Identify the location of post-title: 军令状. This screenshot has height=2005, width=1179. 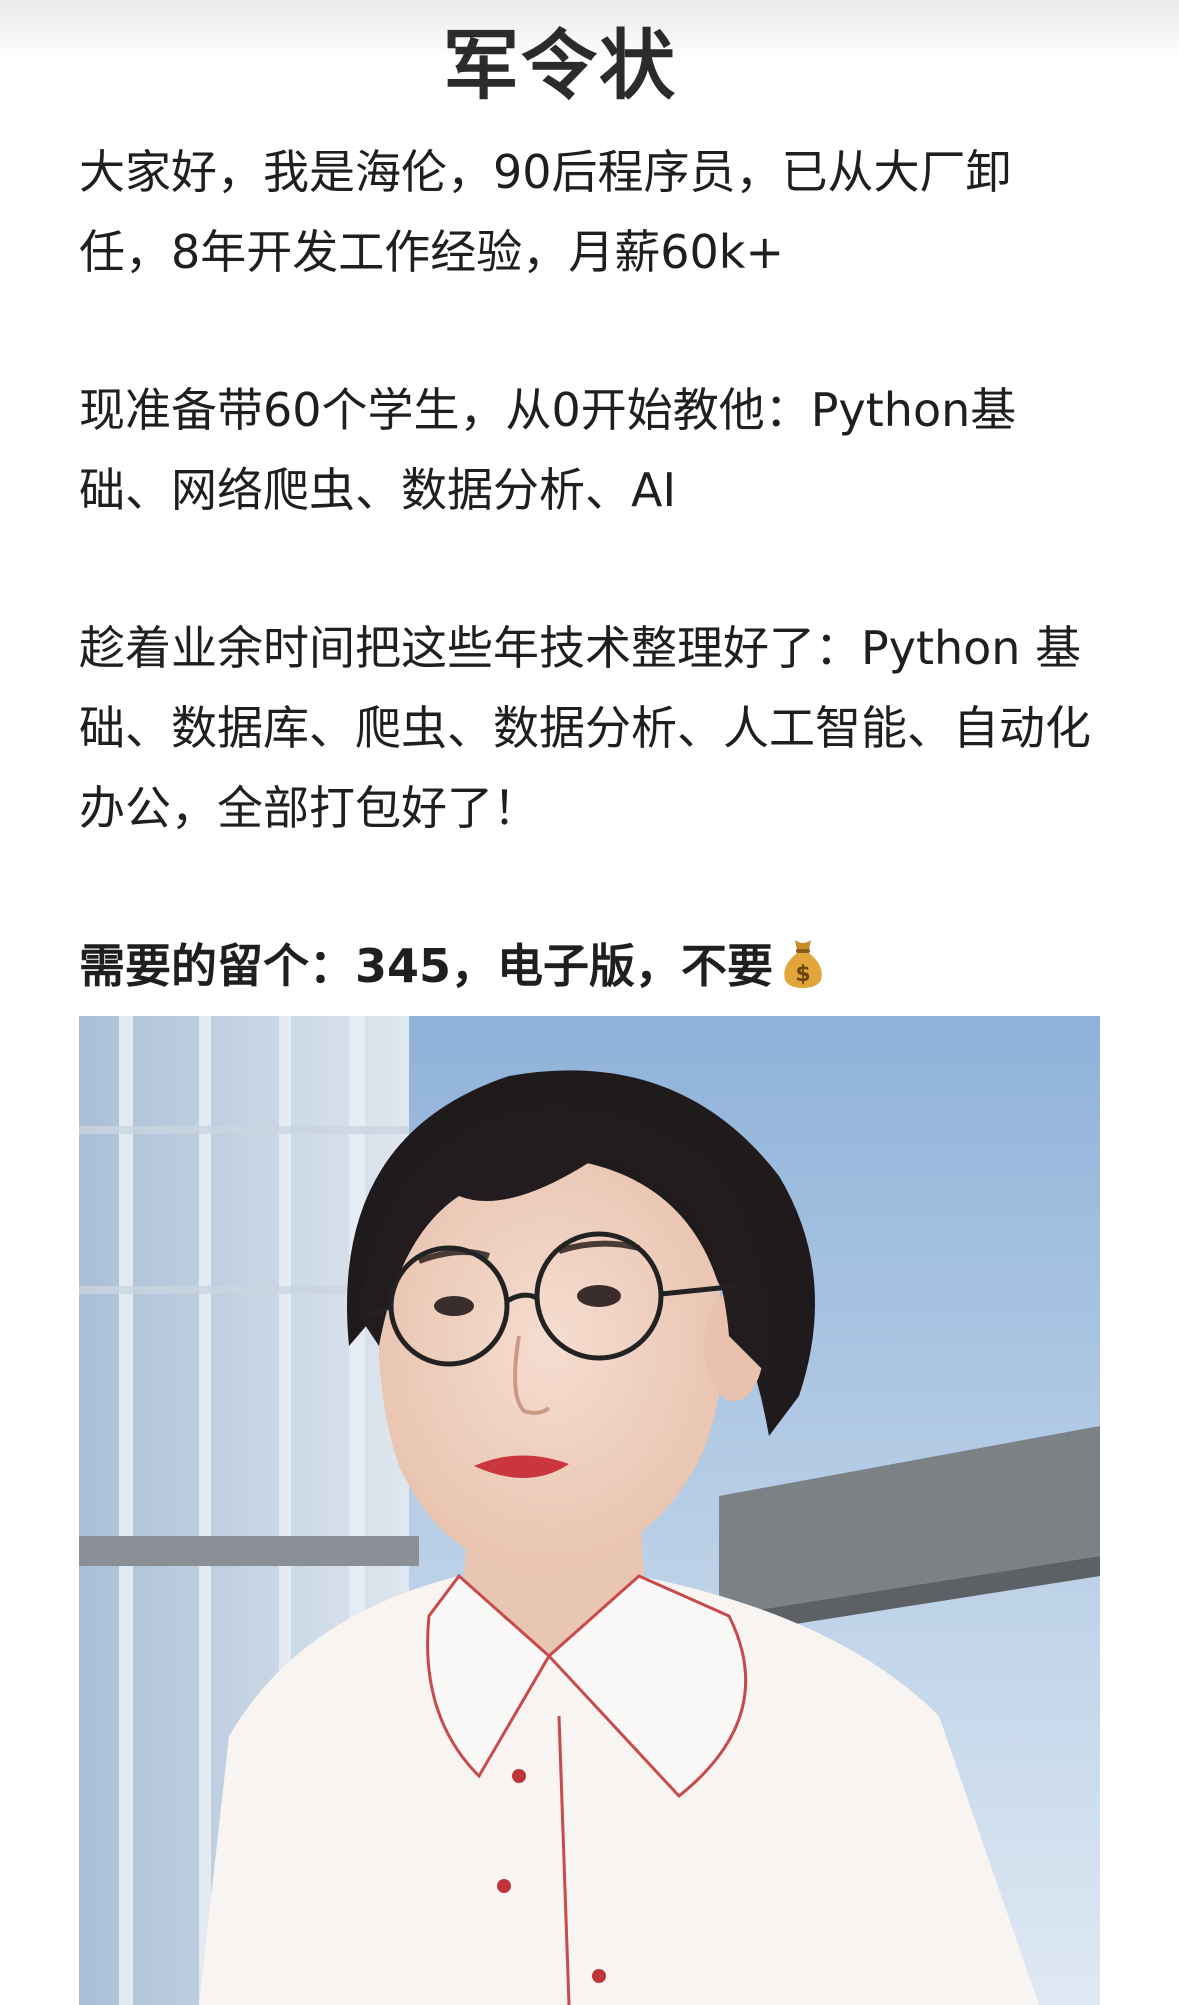
(560, 65).